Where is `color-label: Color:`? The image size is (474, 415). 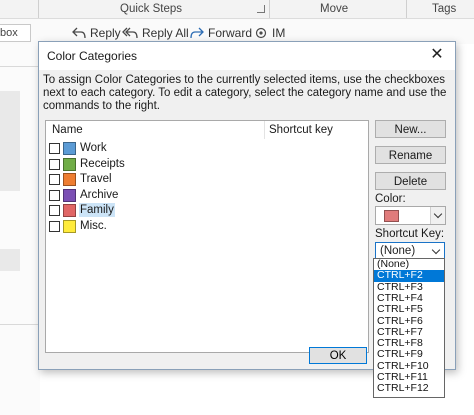
color-label: Color: is located at coordinates (390, 199).